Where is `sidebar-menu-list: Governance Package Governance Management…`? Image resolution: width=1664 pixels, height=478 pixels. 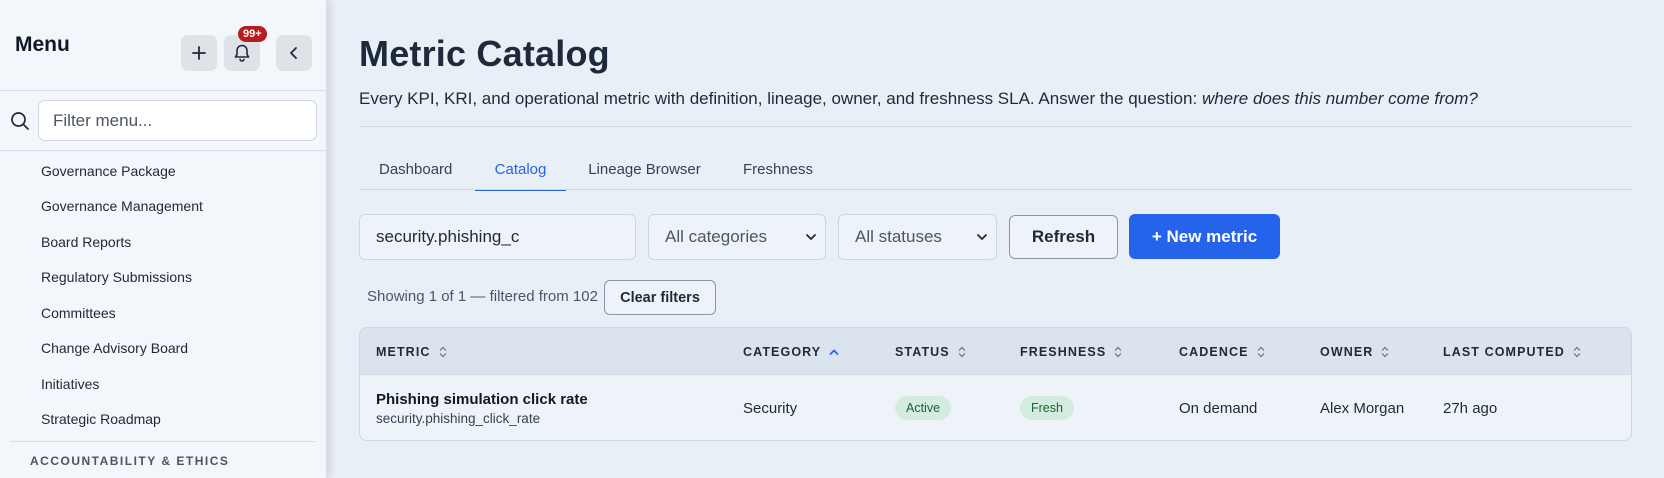 sidebar-menu-list: Governance Package Governance Management… is located at coordinates (163, 309).